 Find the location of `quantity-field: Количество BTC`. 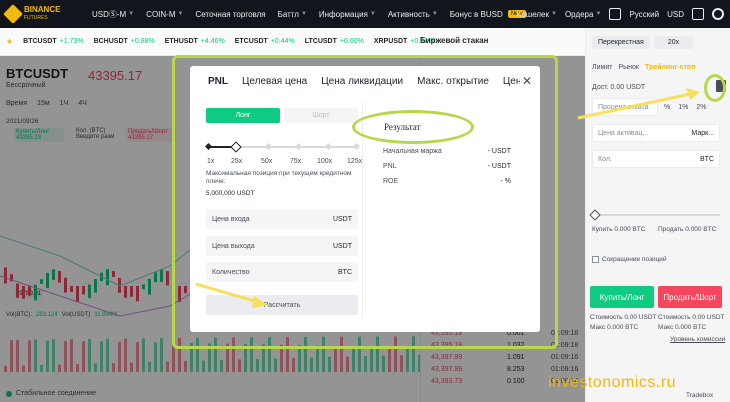

quantity-field: Количество BTC is located at coordinates (282, 272).